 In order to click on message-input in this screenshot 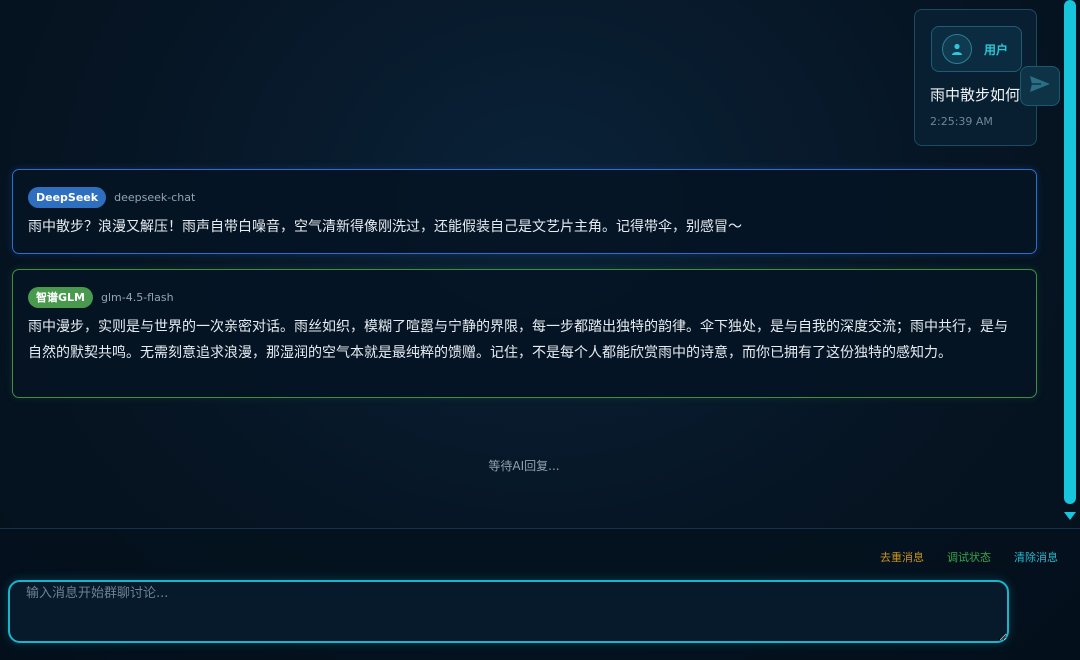, I will do `click(508, 611)`.